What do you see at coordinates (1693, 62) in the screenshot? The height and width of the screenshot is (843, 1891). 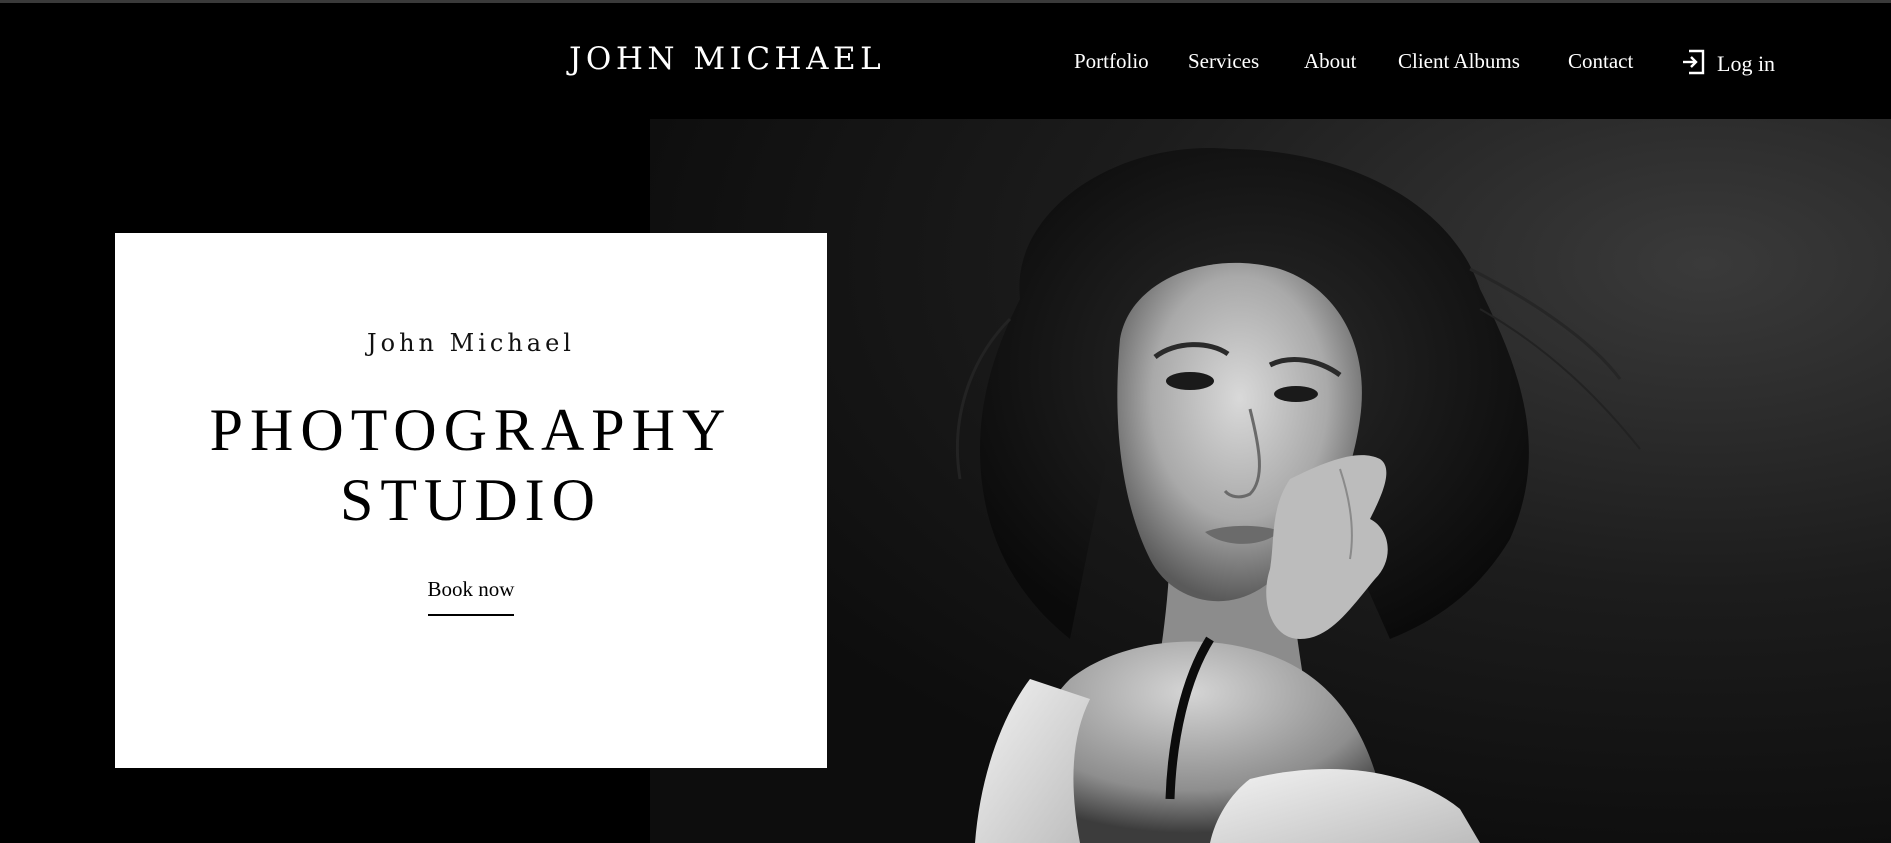 I see `login-icon` at bounding box center [1693, 62].